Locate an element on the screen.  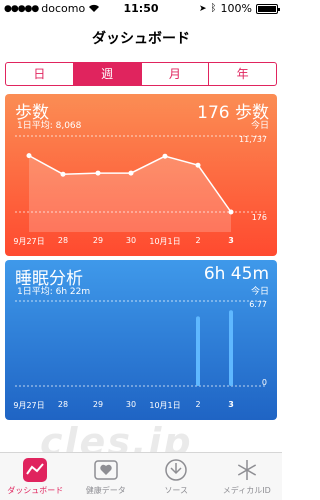
tab-label: ダッシュボード is located at coordinates (35, 490).